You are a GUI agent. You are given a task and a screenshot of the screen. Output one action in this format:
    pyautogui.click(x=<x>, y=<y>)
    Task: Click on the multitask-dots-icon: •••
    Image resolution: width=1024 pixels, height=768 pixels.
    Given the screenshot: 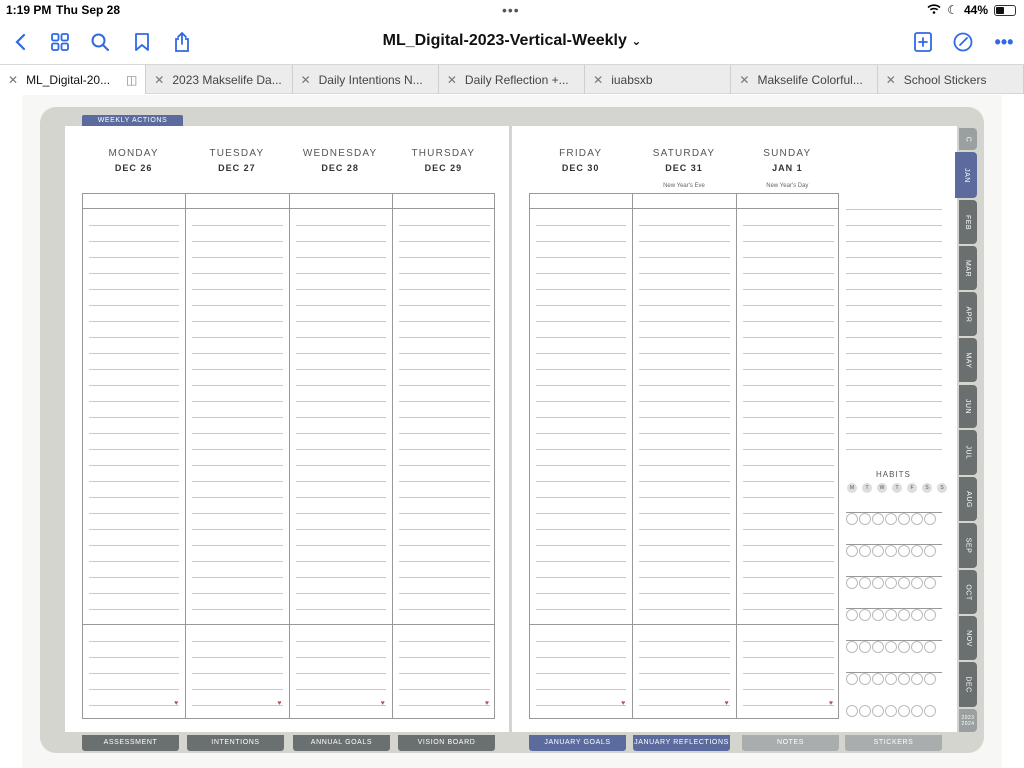 What is the action you would take?
    pyautogui.click(x=511, y=10)
    